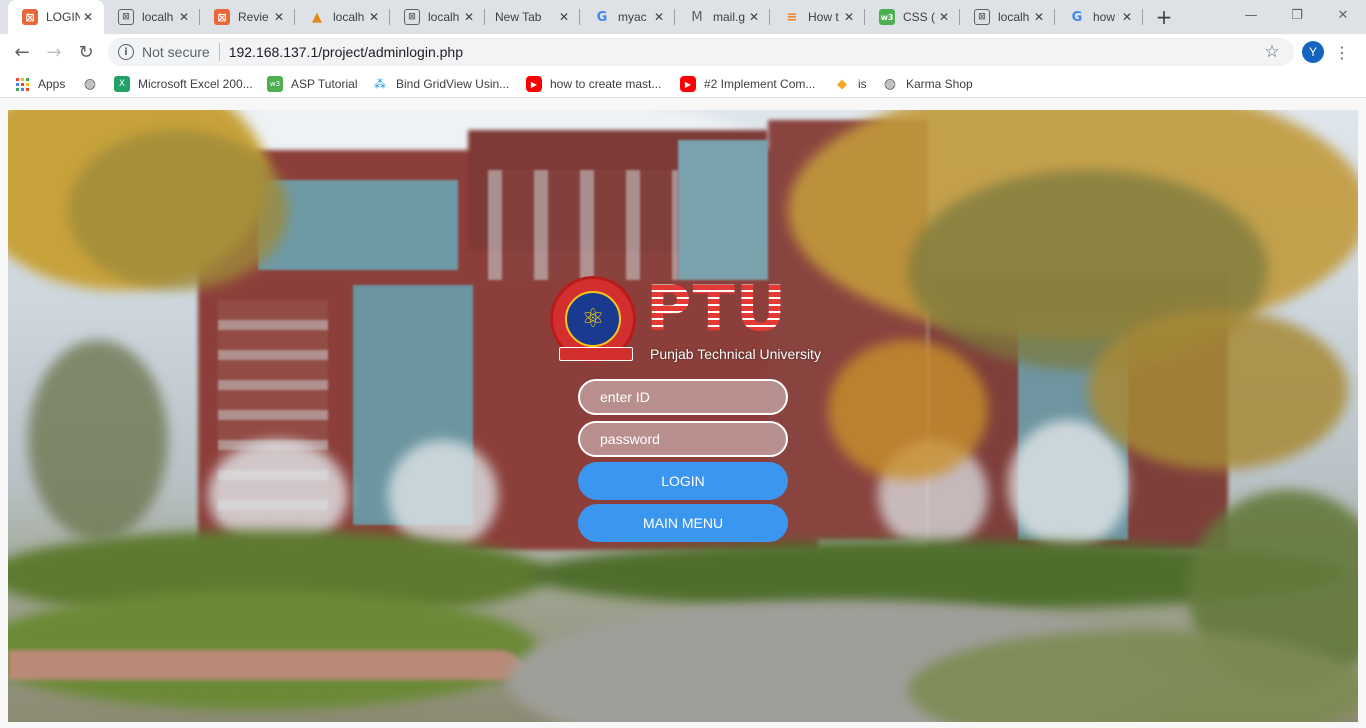  Describe the element at coordinates (253, 17) in the screenshot. I see `tab-title: Revie` at that location.